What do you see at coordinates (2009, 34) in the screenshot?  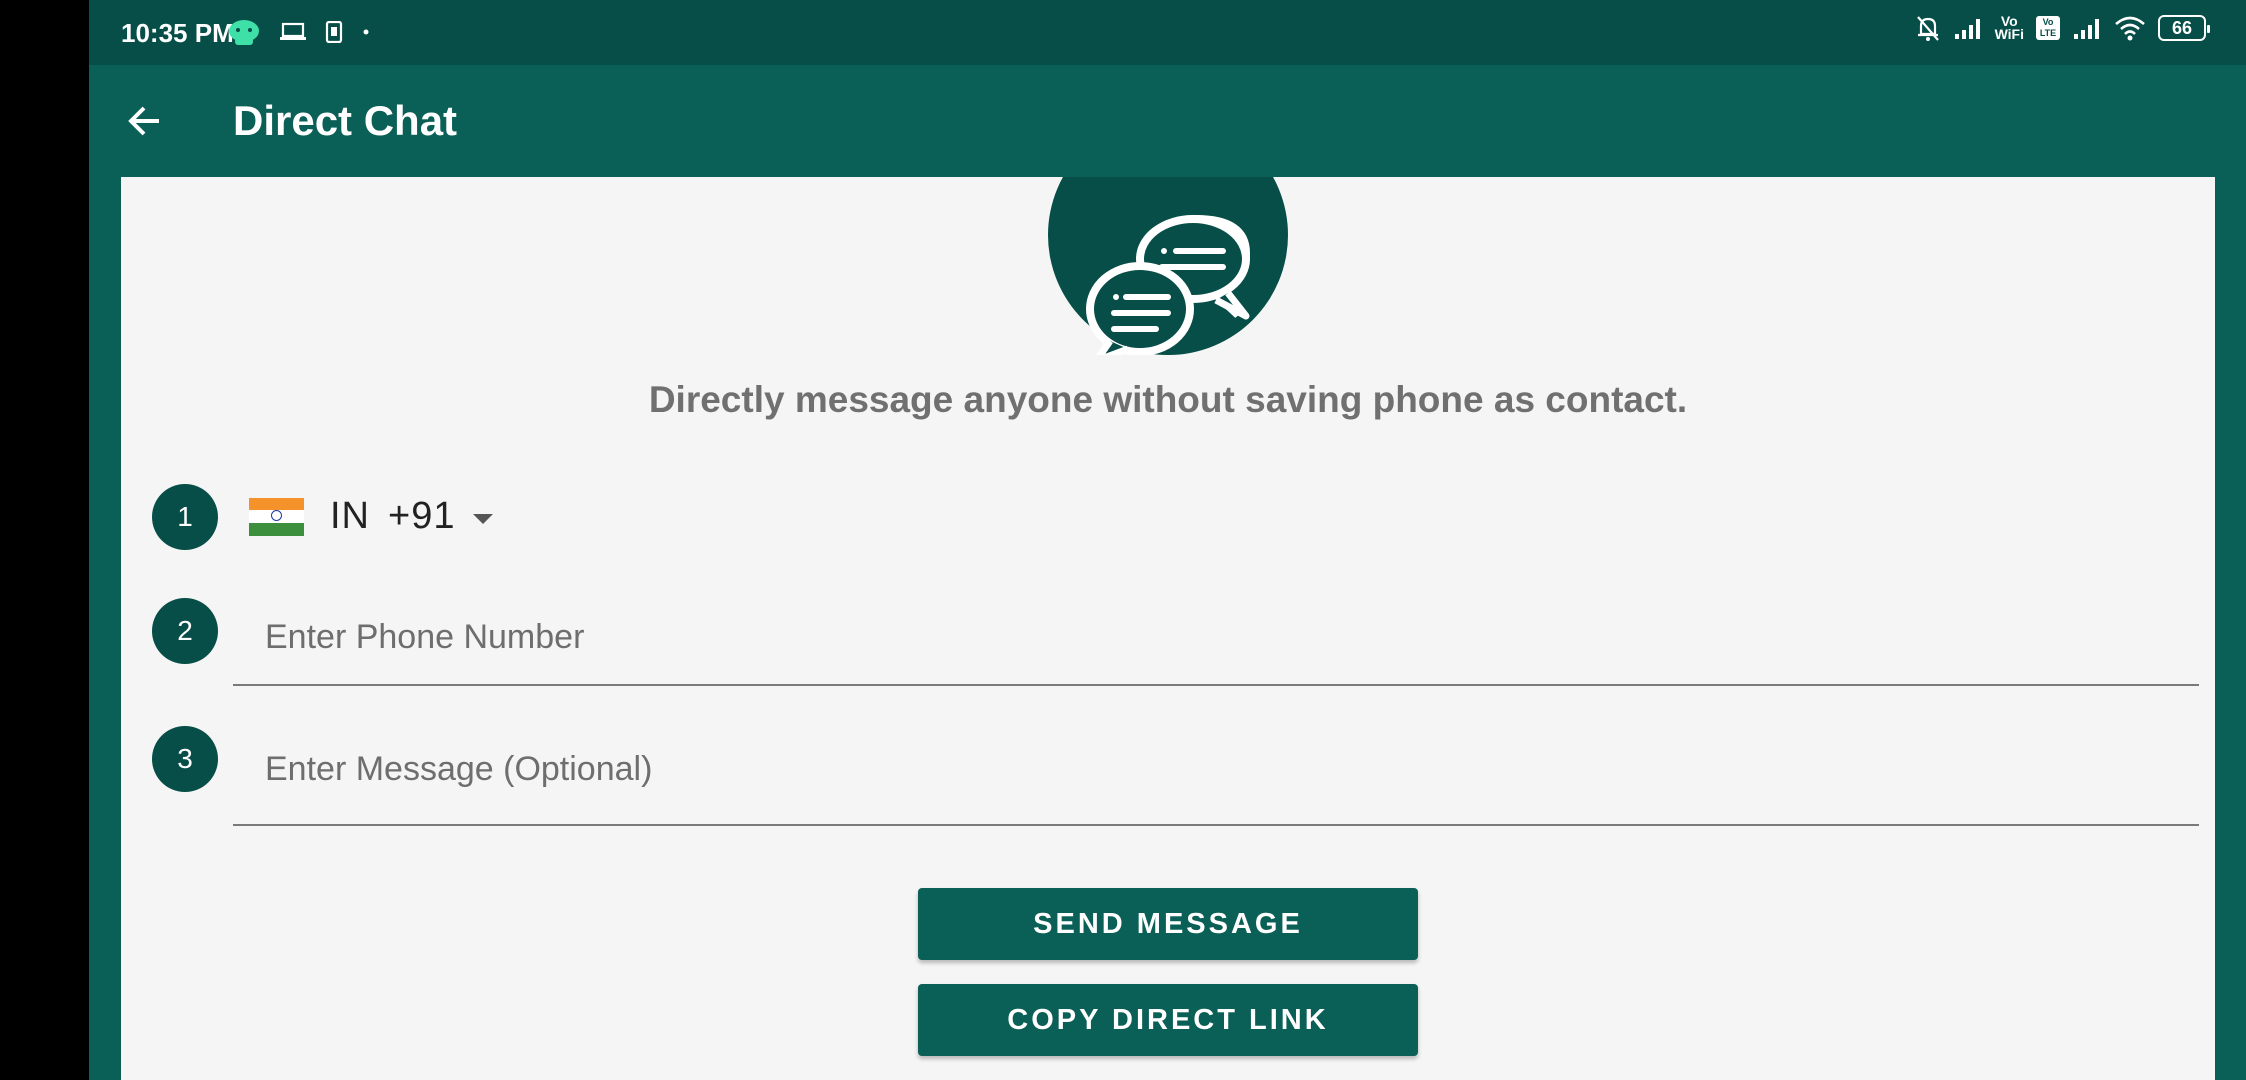 I see `vowifi-label-bottom: WiFi` at bounding box center [2009, 34].